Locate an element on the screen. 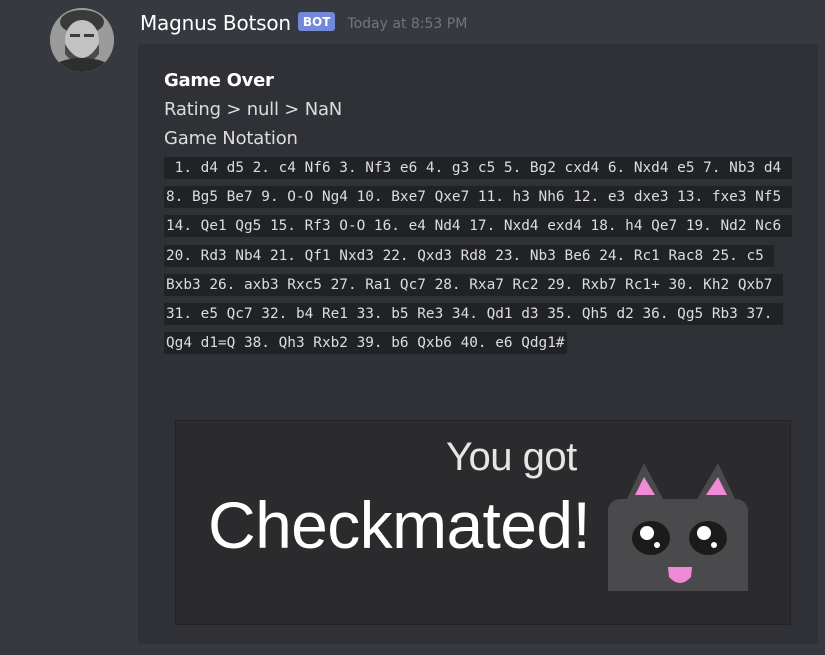 The width and height of the screenshot is (825, 655). bot-badge: BOT is located at coordinates (316, 21).